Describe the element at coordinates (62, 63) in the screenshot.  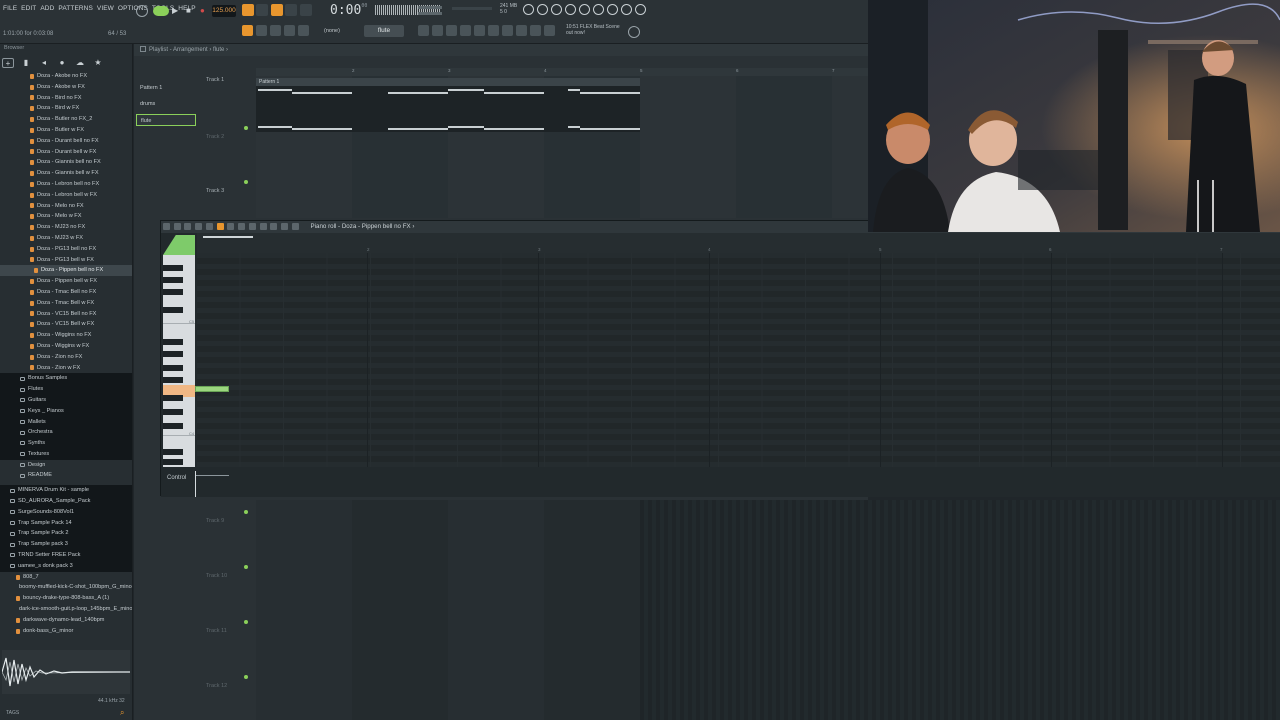
I see `sort-icon: ●` at that location.